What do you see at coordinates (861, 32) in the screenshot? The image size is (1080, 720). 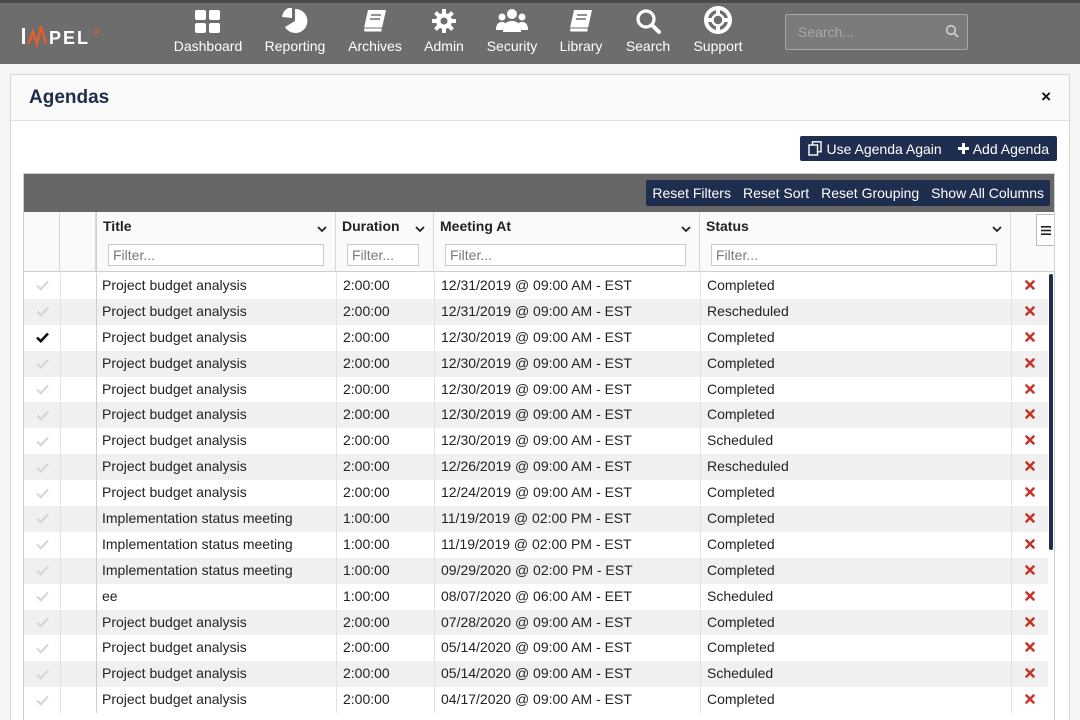 I see `search-input` at bounding box center [861, 32].